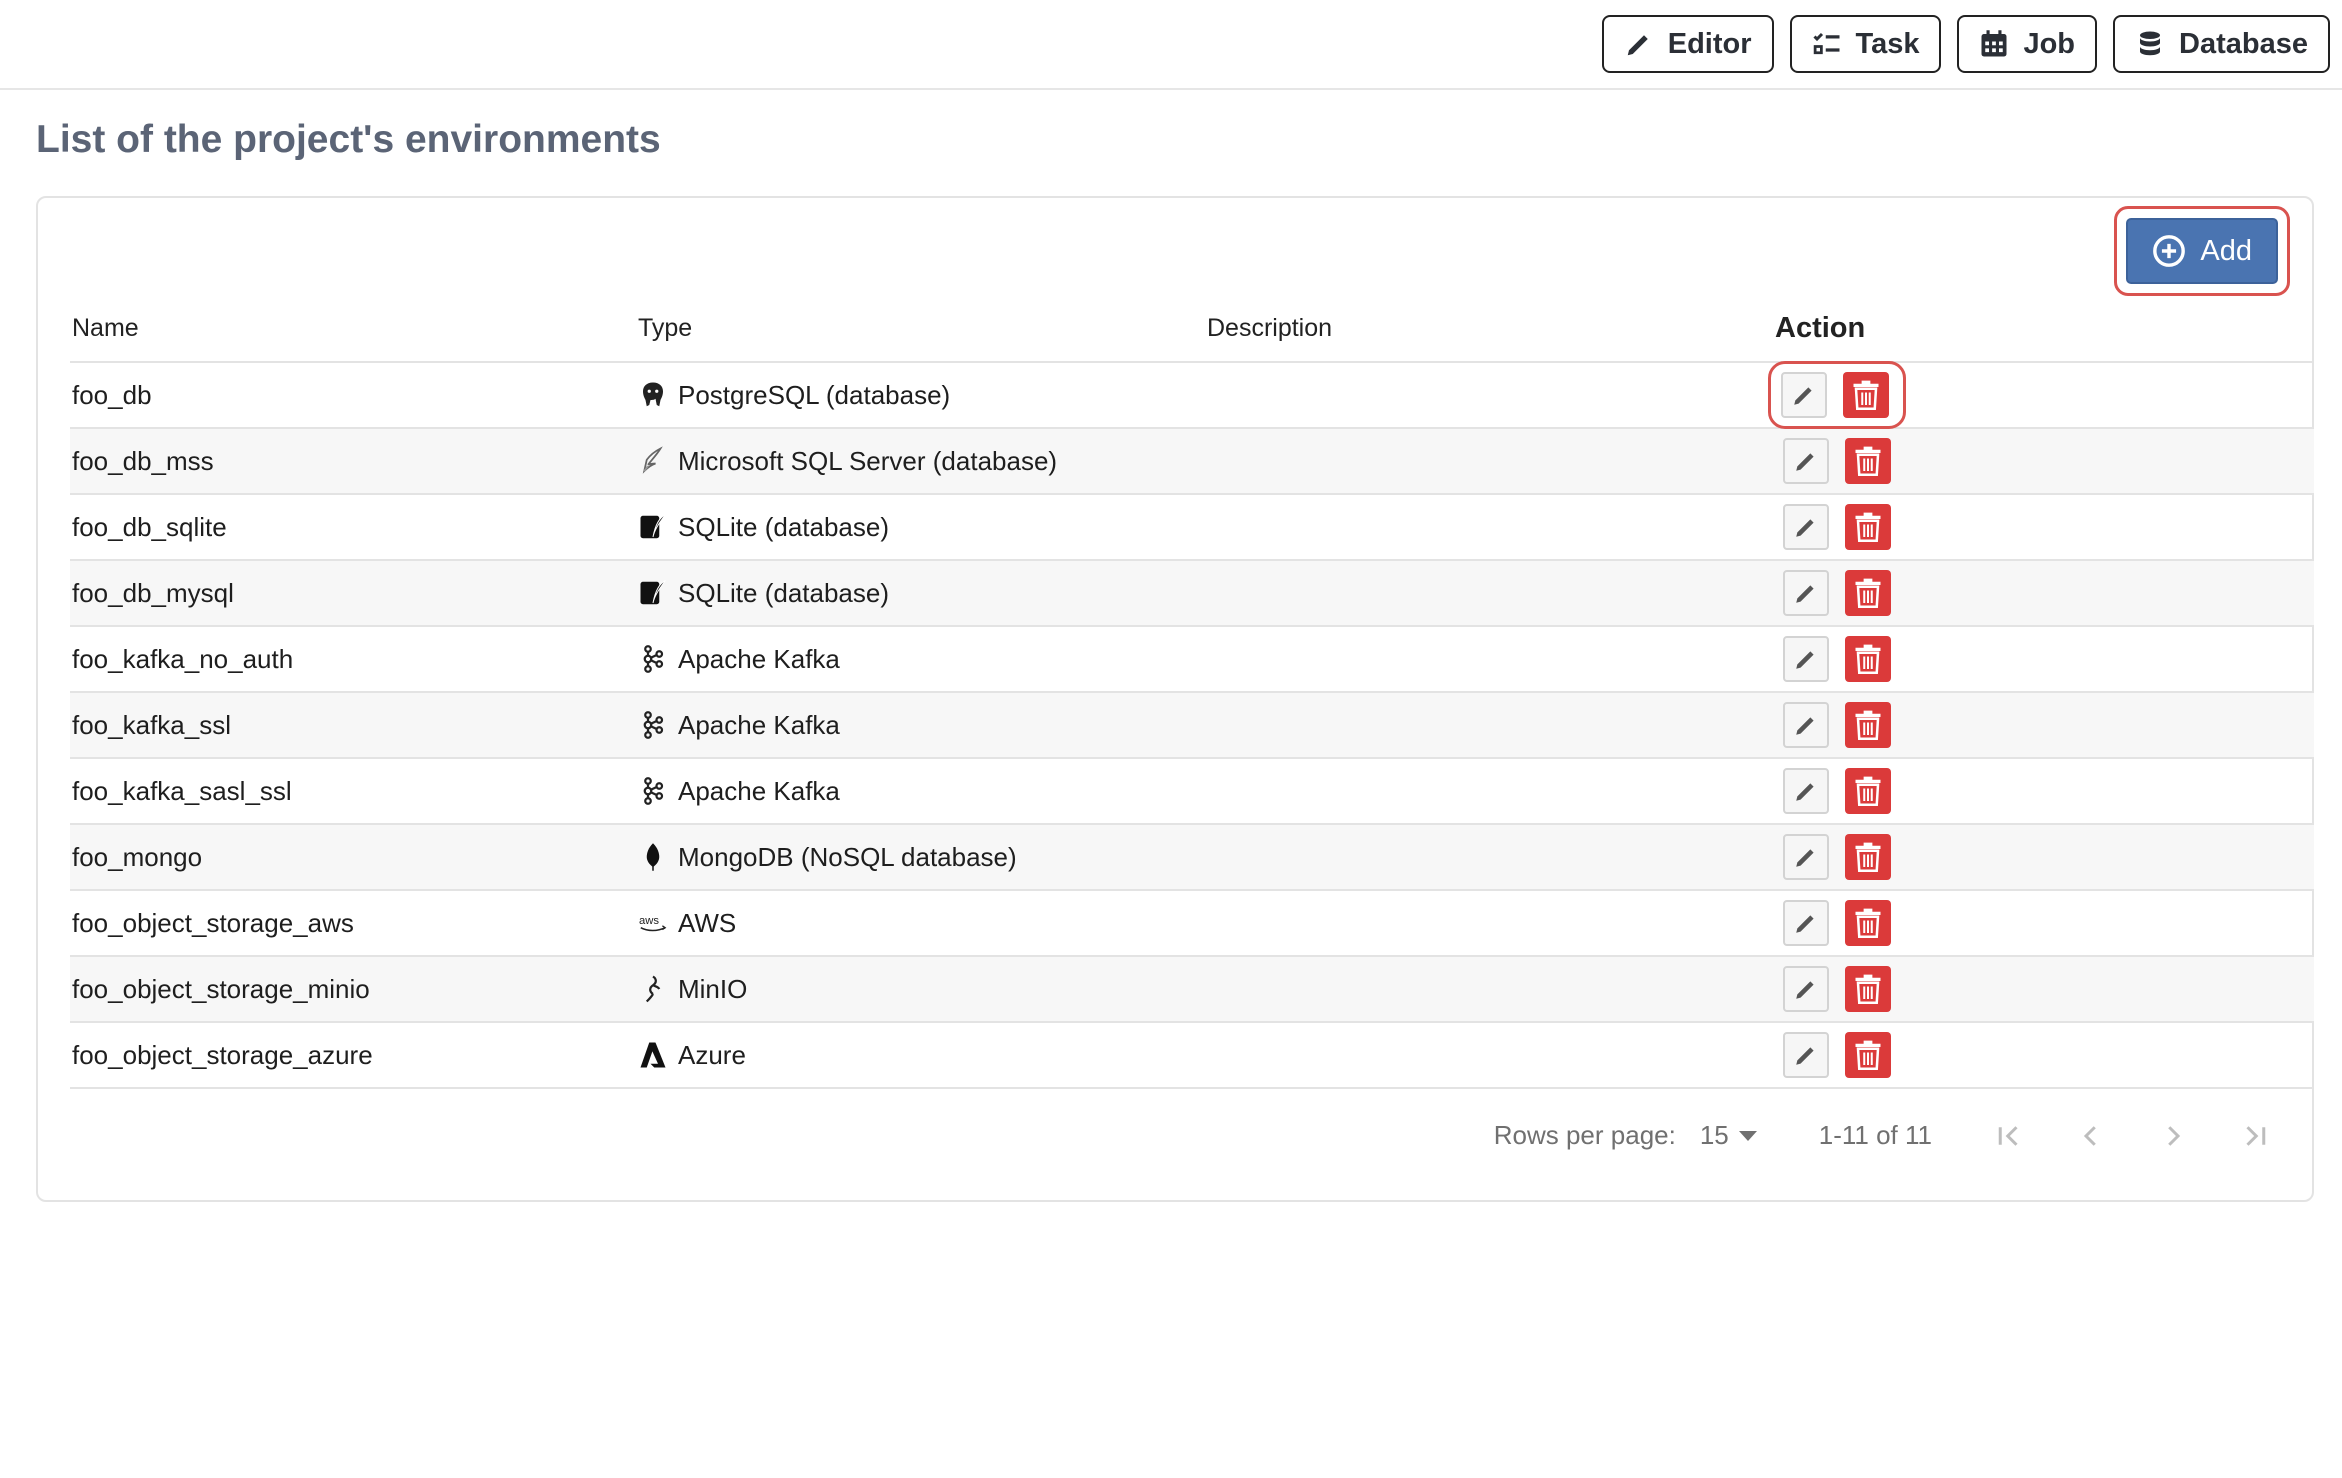  What do you see at coordinates (2009, 1136) in the screenshot?
I see `first-page-icon` at bounding box center [2009, 1136].